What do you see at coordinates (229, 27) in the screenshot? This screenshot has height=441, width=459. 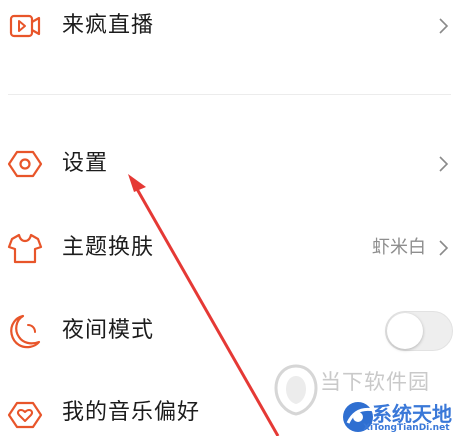 I see `menu-item-live: 来疯直播` at bounding box center [229, 27].